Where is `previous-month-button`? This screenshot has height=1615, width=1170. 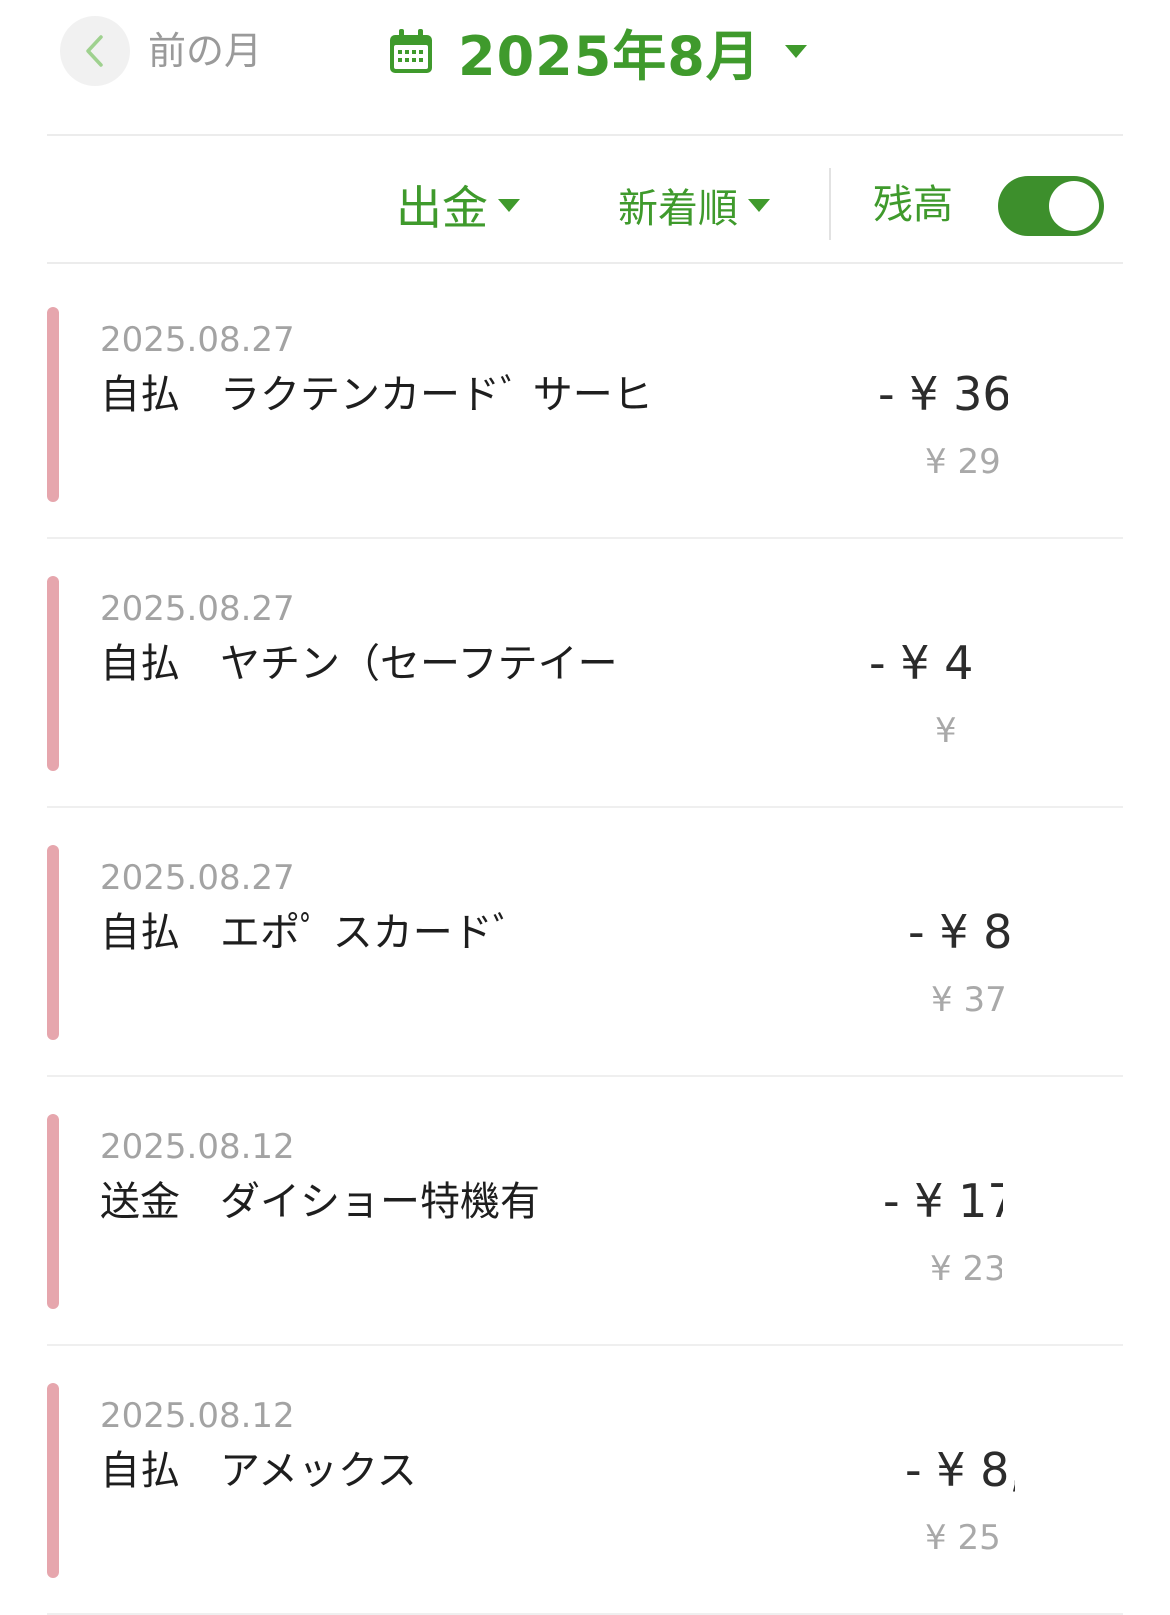
previous-month-button is located at coordinates (95, 51).